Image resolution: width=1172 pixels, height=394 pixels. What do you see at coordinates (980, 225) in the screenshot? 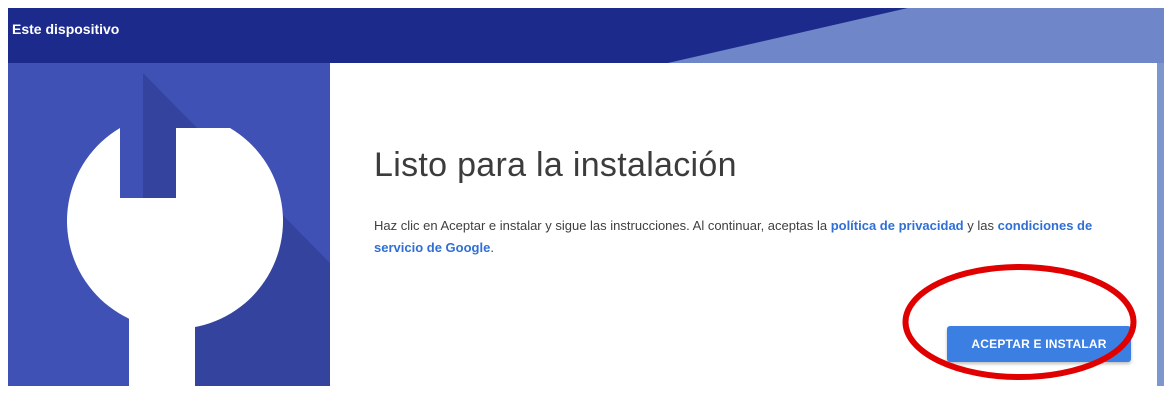
I see `description-text-part2: y las` at bounding box center [980, 225].